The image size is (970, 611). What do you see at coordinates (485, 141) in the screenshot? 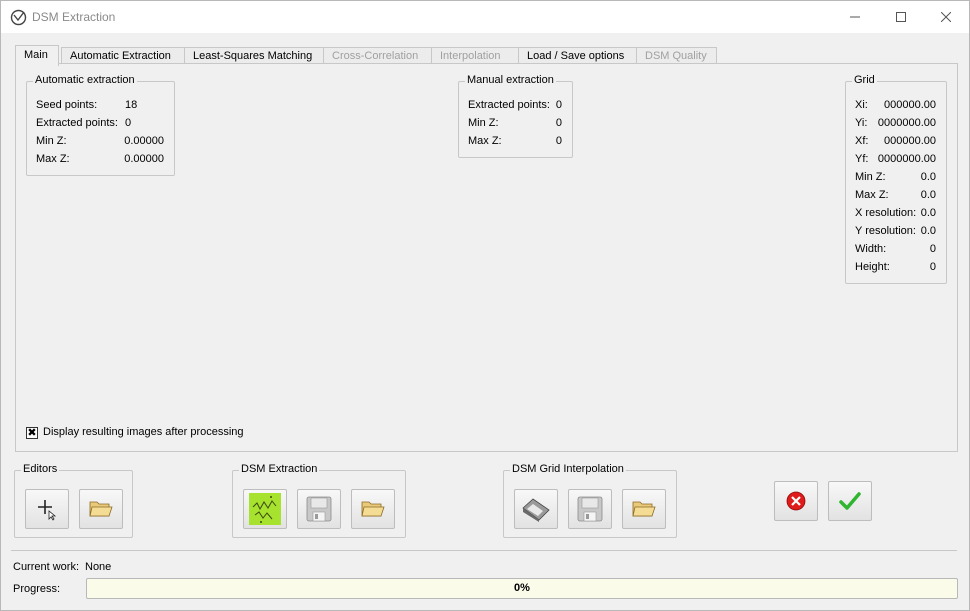
I see `manual-max-z-label: Max Z:` at bounding box center [485, 141].